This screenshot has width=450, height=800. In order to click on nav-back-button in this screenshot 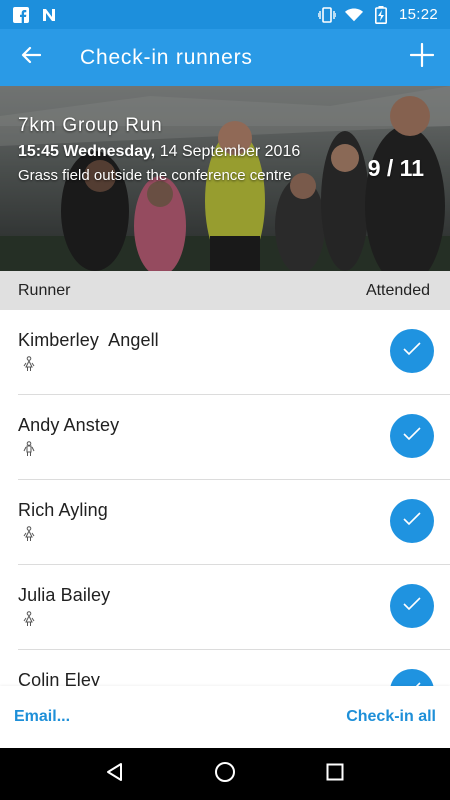, I will do `click(115, 774)`.